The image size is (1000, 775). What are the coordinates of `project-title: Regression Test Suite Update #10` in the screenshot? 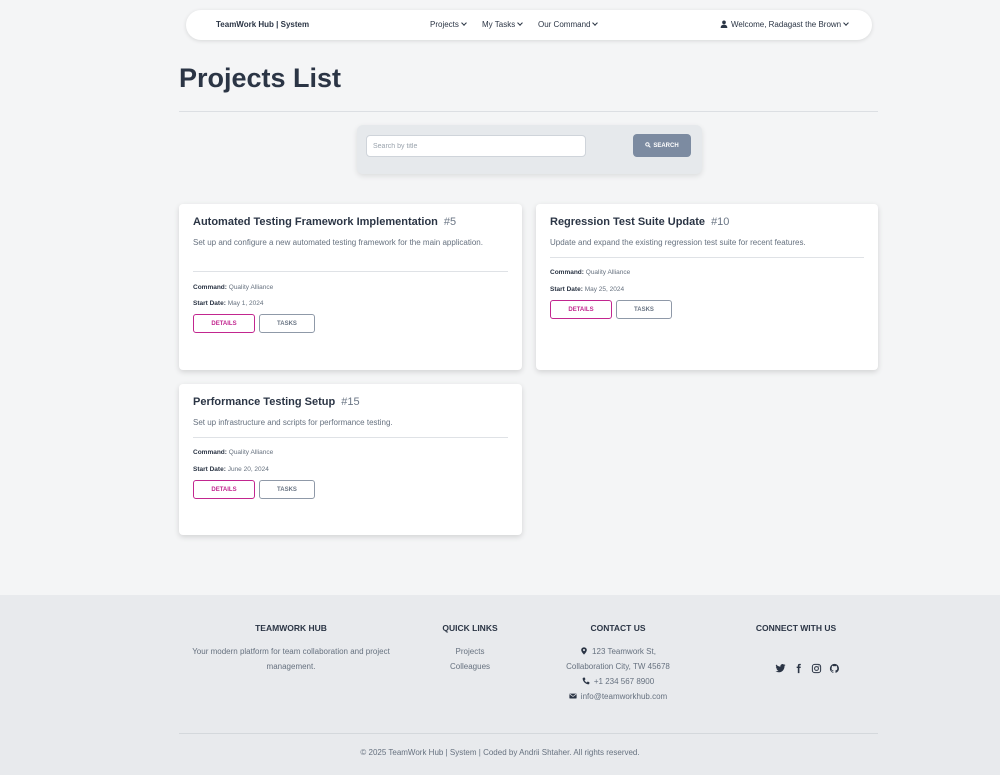 It's located at (639, 222).